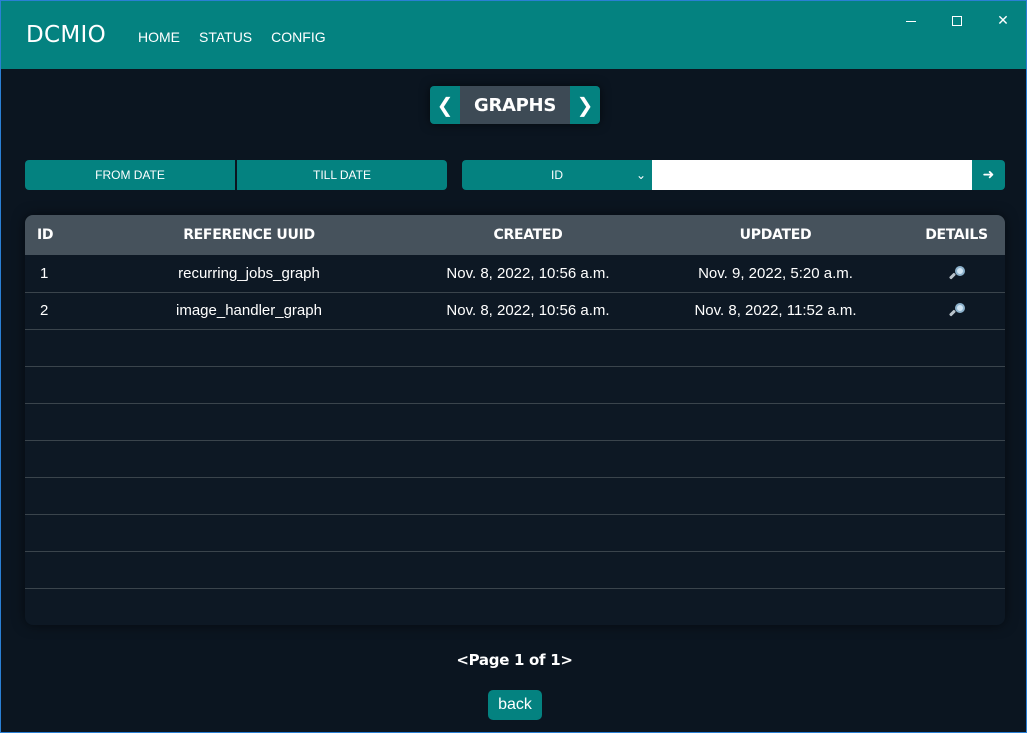 Image resolution: width=1027 pixels, height=733 pixels. Describe the element at coordinates (44, 310) in the screenshot. I see `cell-id: 2` at that location.